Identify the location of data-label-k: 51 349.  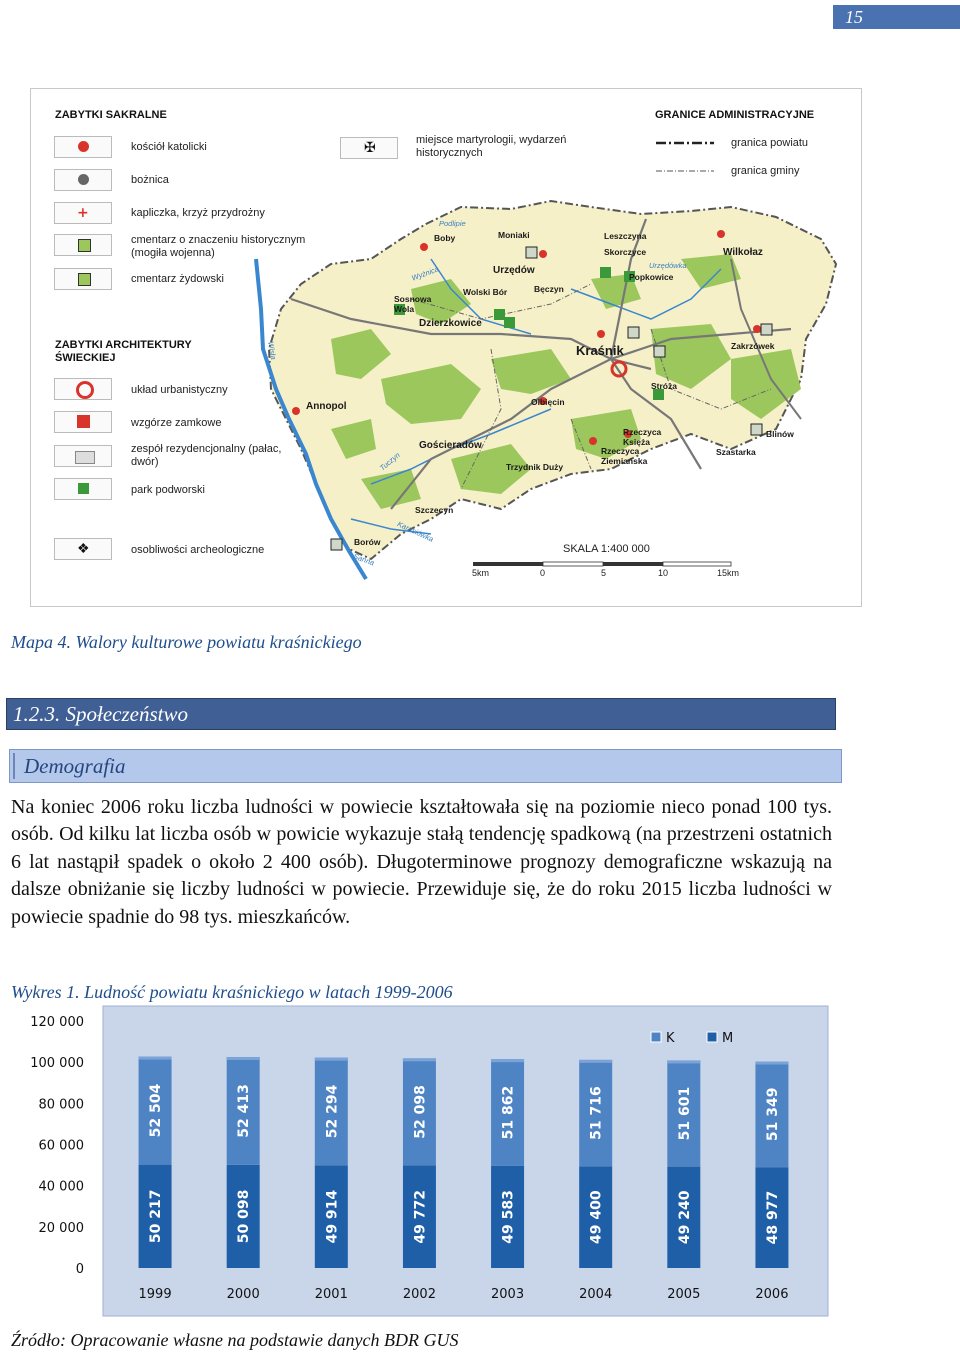
(773, 1115).